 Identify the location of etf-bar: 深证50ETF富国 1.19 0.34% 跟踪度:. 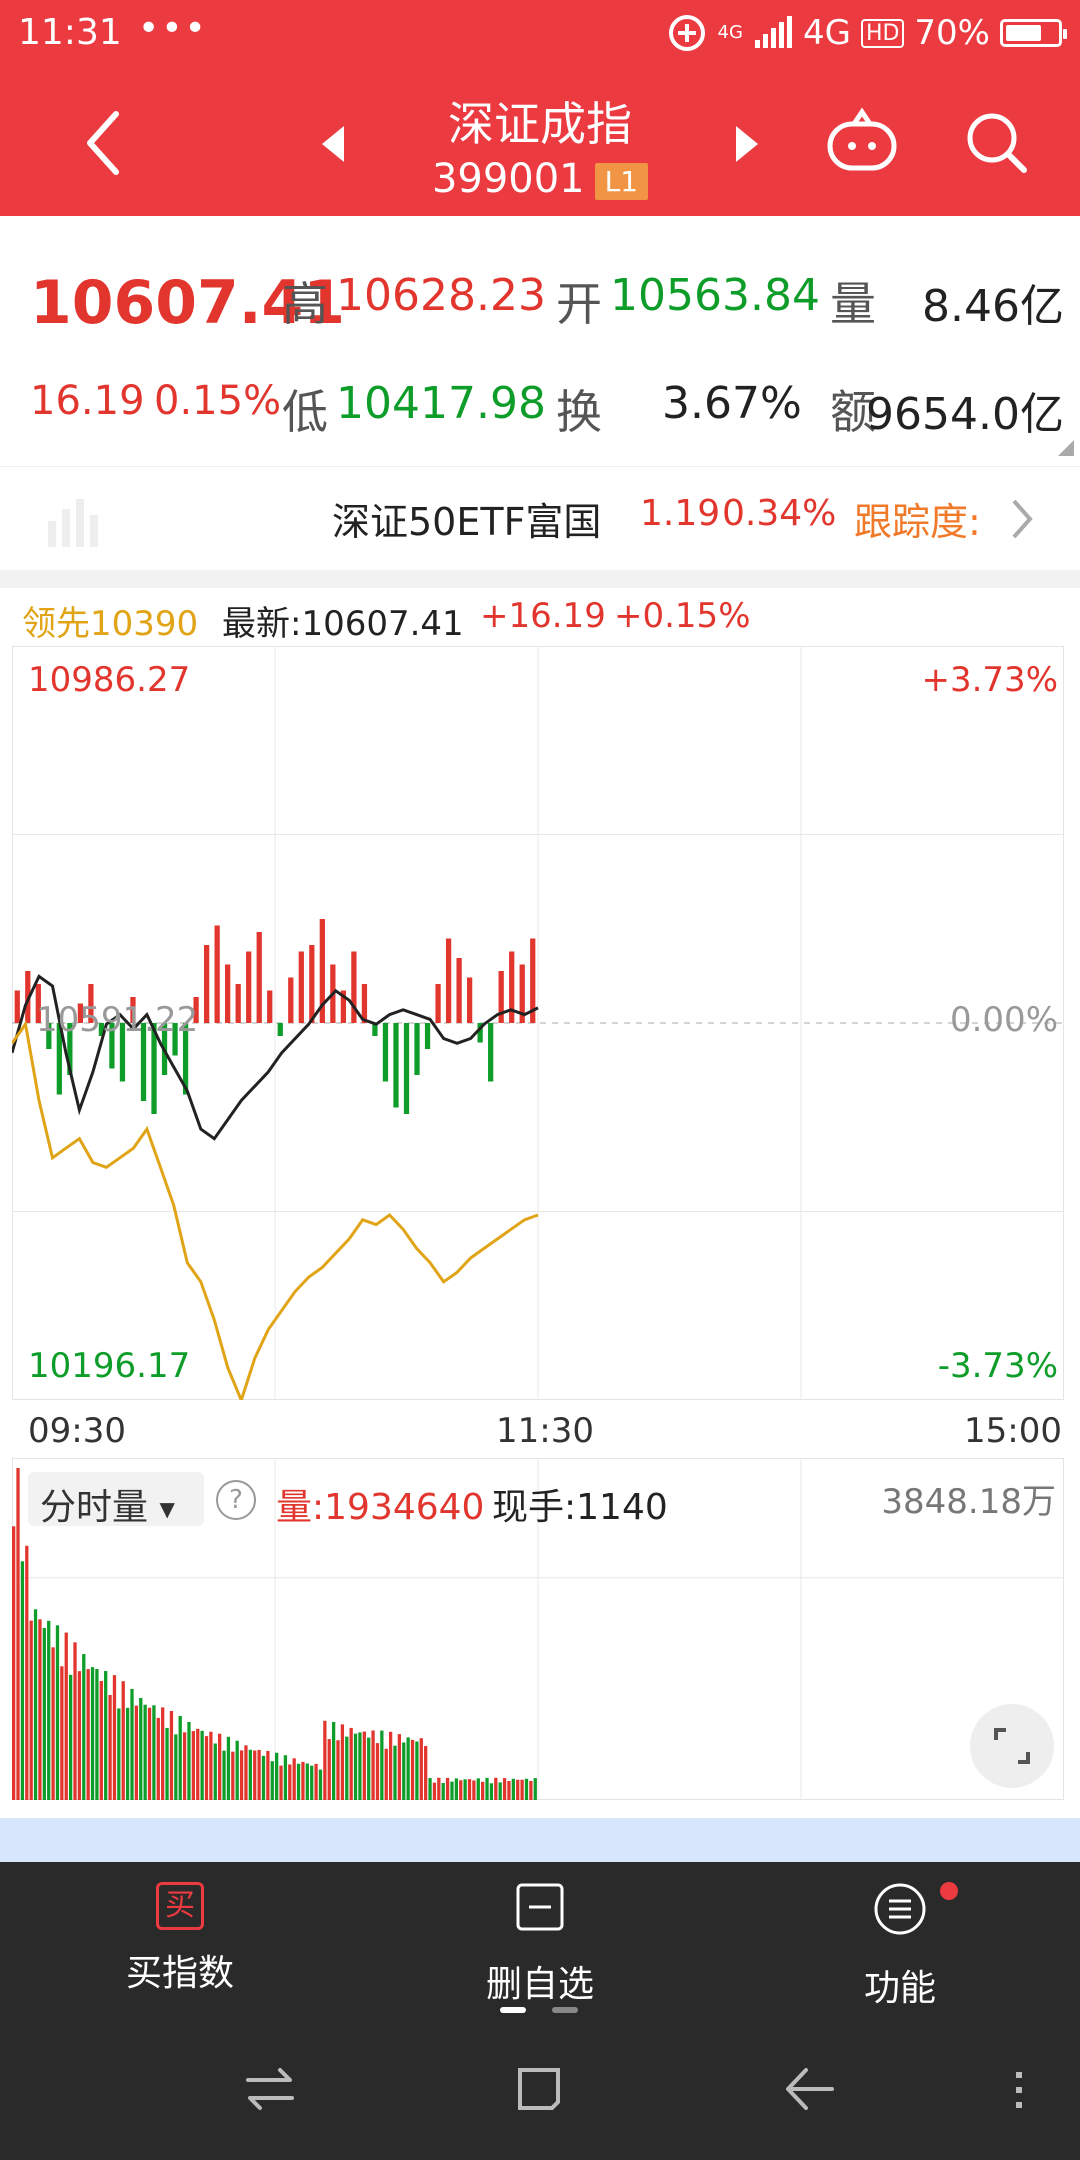
(540, 518).